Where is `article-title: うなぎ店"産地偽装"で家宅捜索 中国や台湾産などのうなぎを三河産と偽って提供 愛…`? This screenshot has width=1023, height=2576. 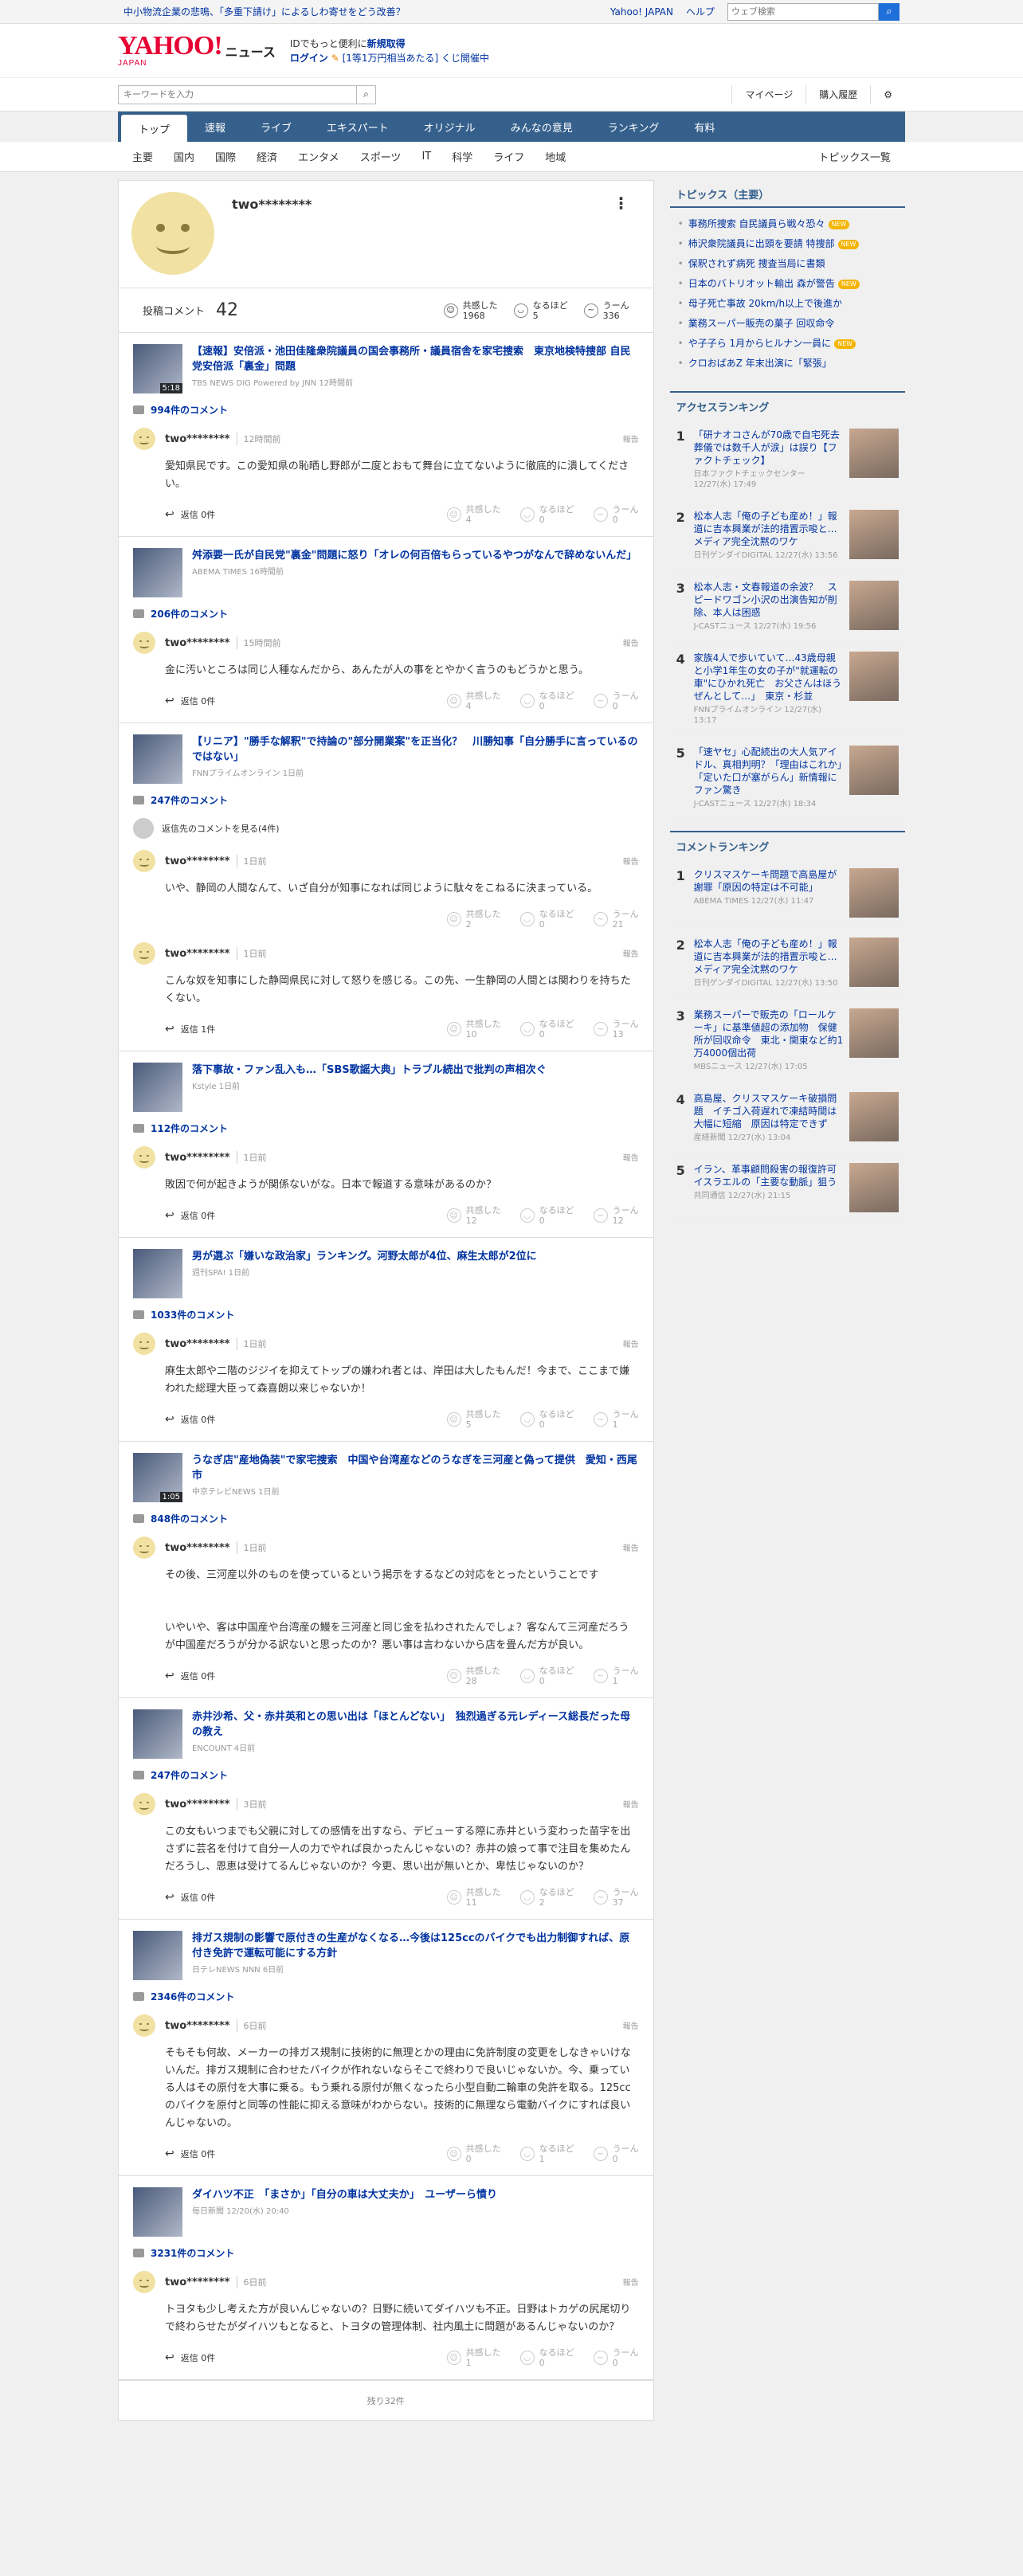
article-title: うなぎ店"産地偽装"で家宅捜索 中国や台湾産などのうなぎを三河産と偽って提供 愛… is located at coordinates (415, 1468).